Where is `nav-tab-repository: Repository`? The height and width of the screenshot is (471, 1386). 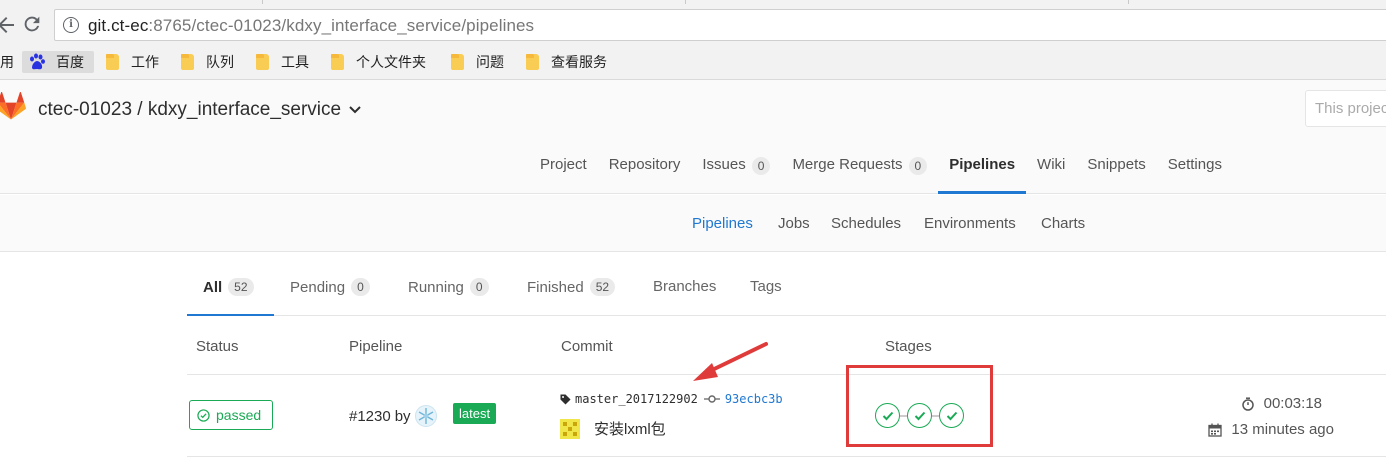
nav-tab-repository: Repository is located at coordinates (645, 169).